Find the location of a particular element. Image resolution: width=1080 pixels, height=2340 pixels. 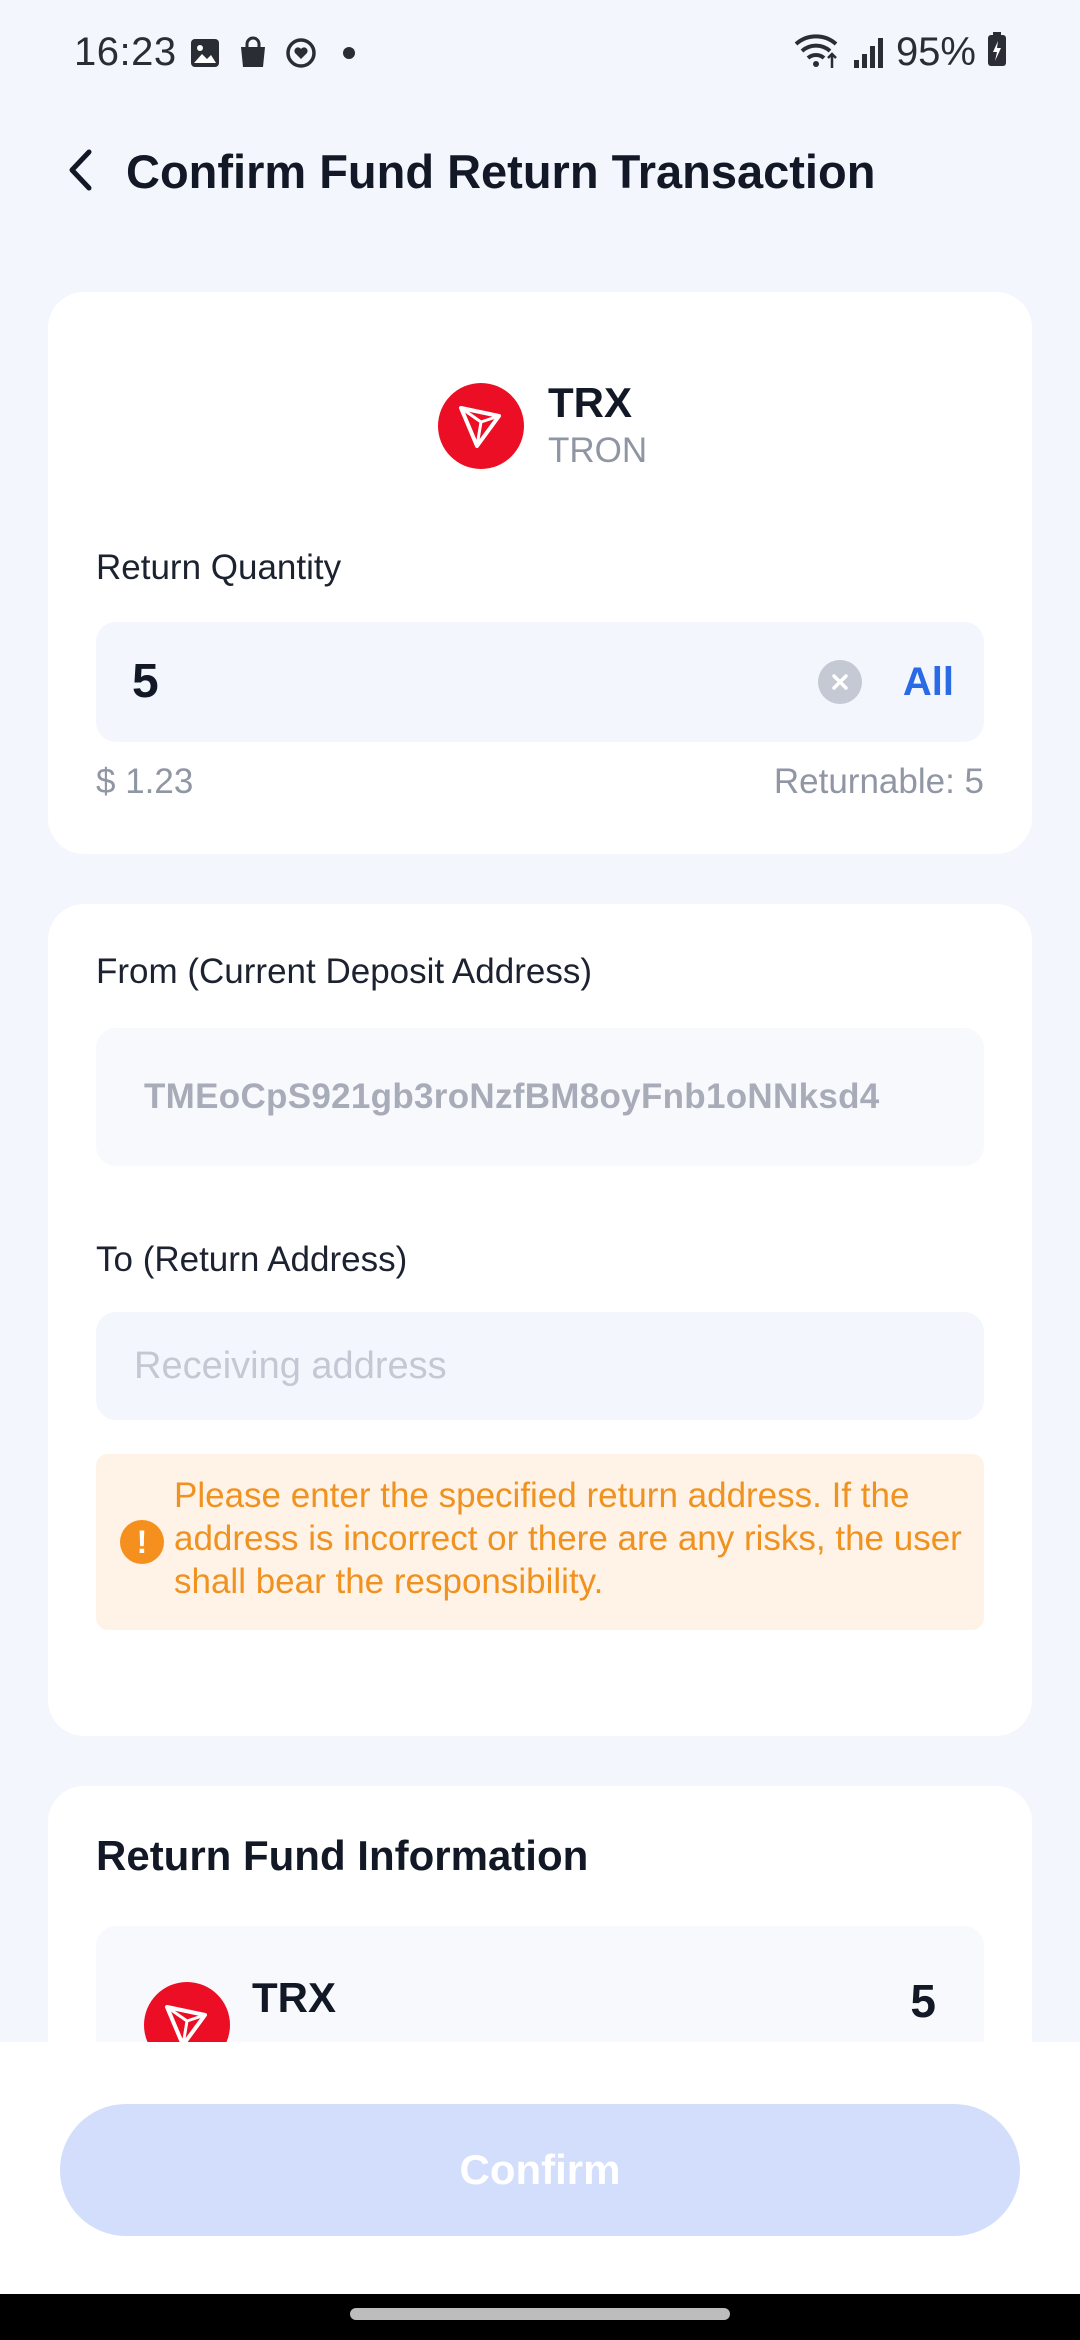

dot-icon is located at coordinates (349, 53).